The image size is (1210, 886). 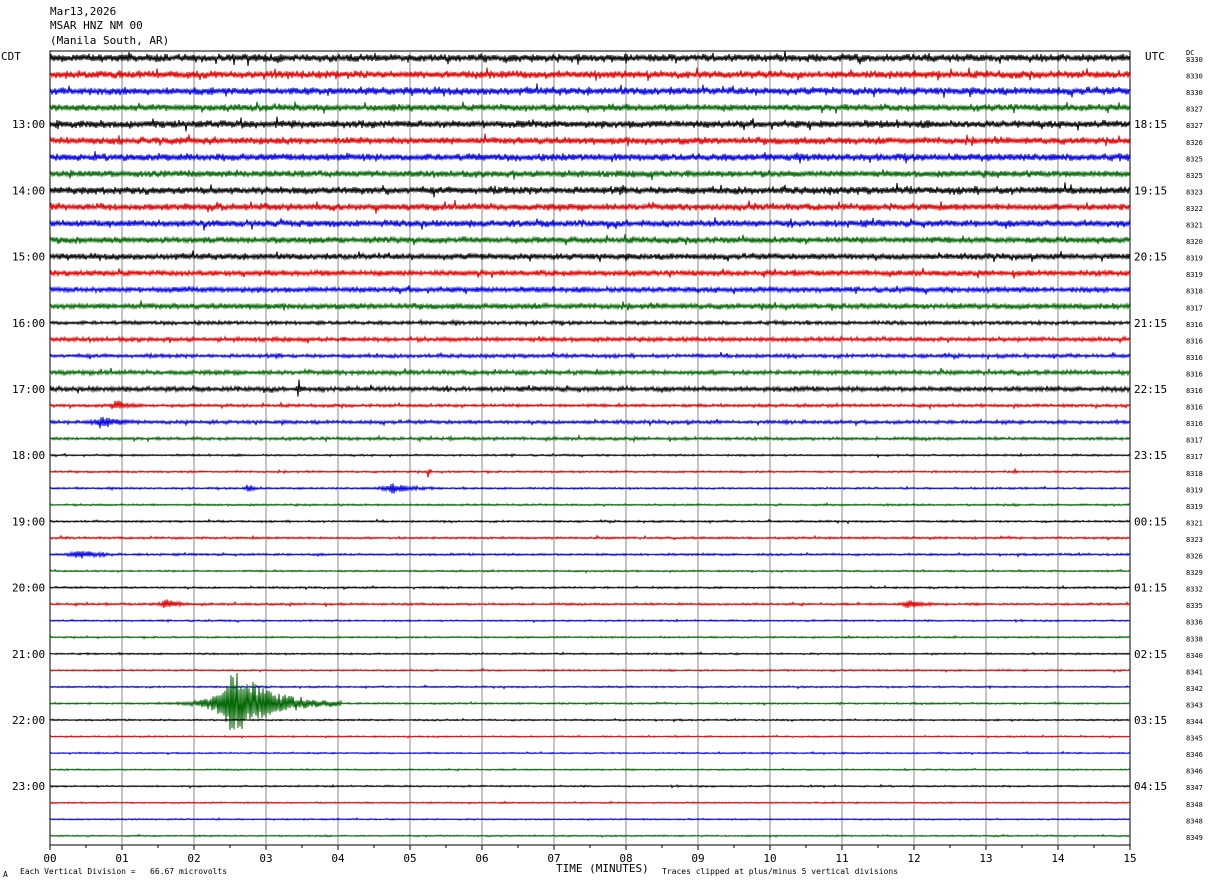 What do you see at coordinates (193, 858) in the screenshot?
I see `x-tick-label: 02` at bounding box center [193, 858].